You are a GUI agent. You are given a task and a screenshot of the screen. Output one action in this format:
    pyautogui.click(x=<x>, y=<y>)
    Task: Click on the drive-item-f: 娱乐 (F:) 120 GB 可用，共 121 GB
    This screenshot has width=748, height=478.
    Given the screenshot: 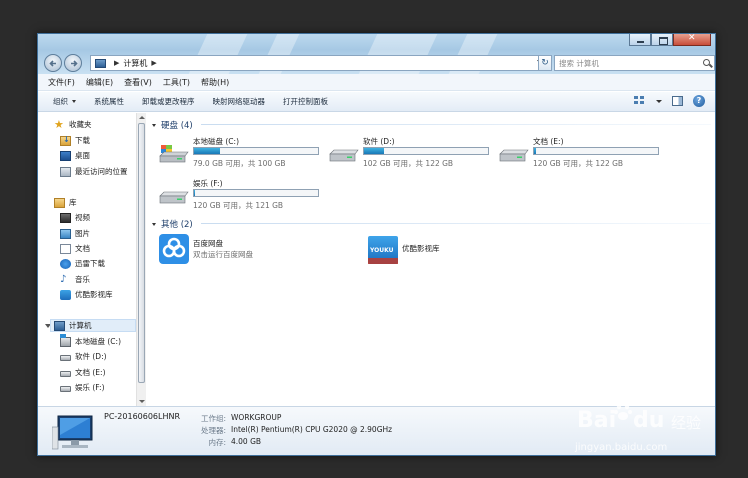 What is the action you would take?
    pyautogui.click(x=244, y=196)
    